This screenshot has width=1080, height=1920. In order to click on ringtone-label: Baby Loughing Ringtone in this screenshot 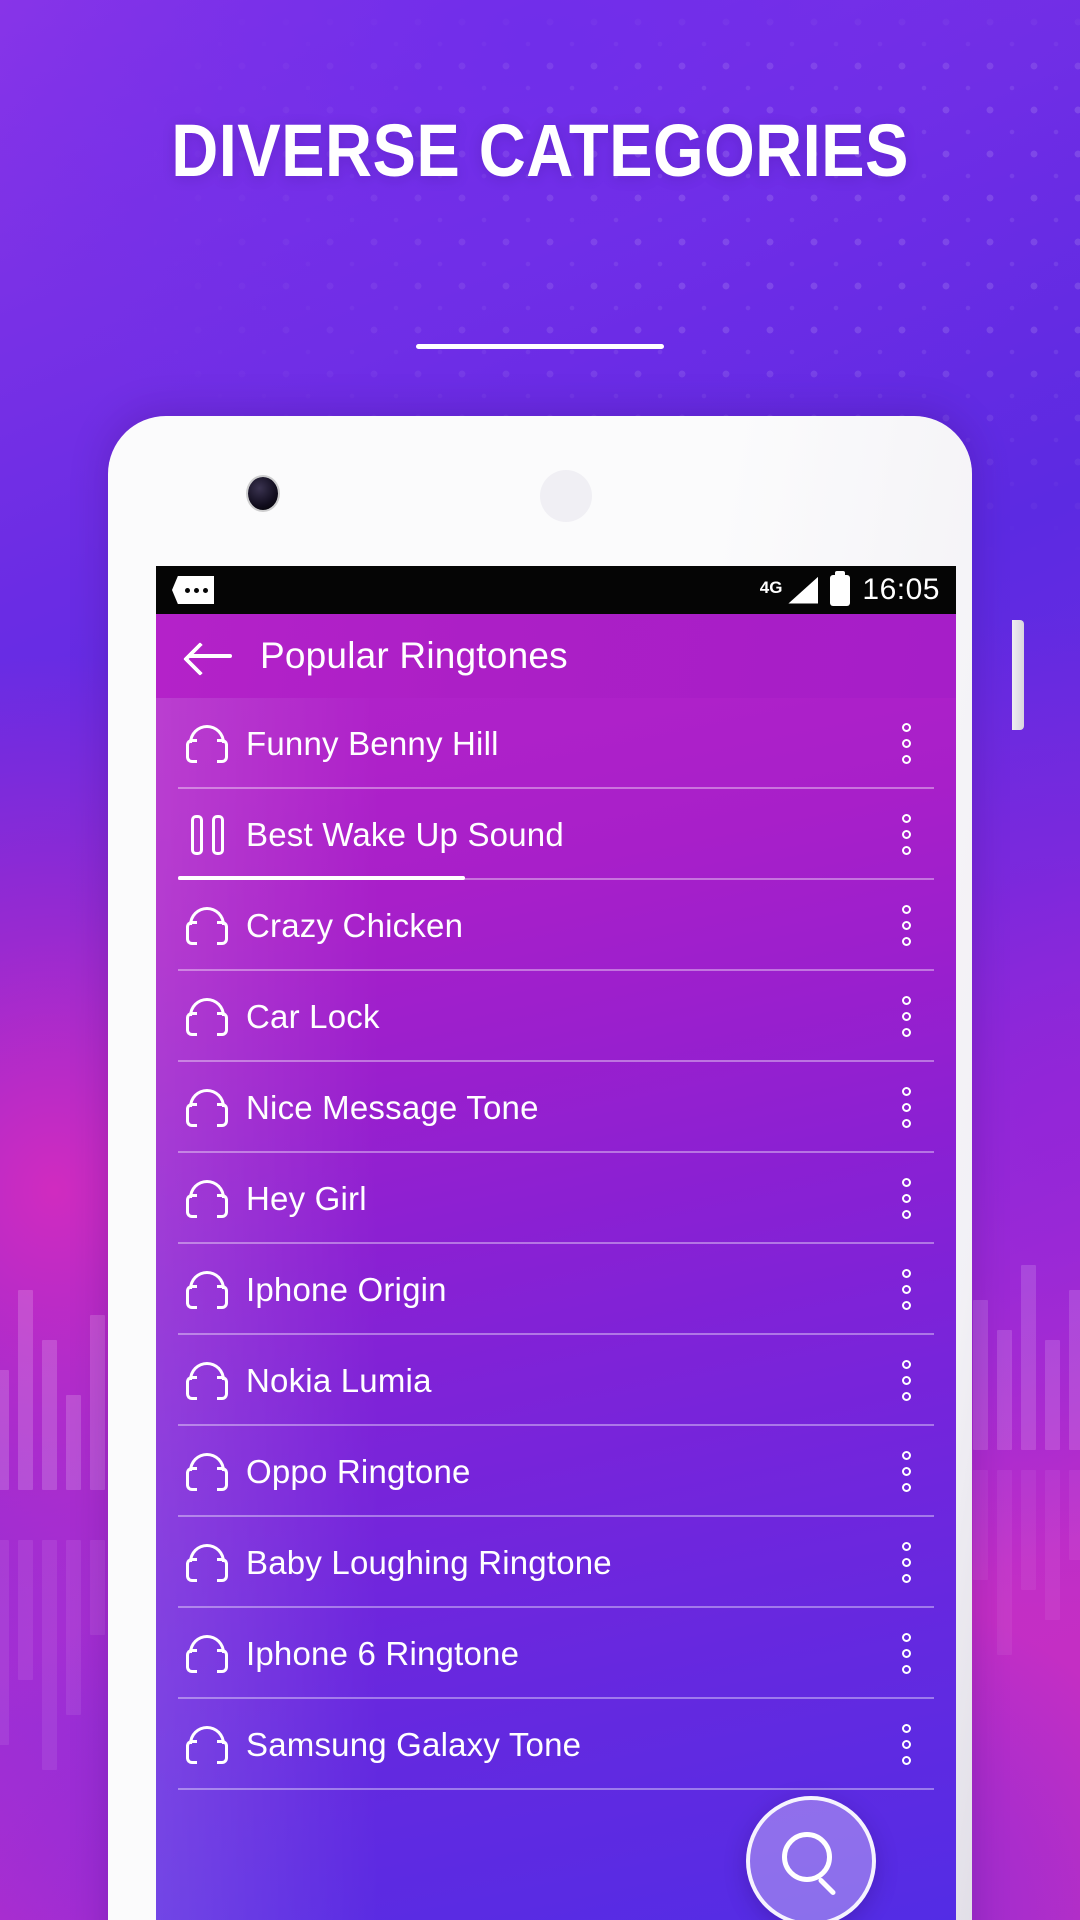, I will do `click(429, 1562)`.